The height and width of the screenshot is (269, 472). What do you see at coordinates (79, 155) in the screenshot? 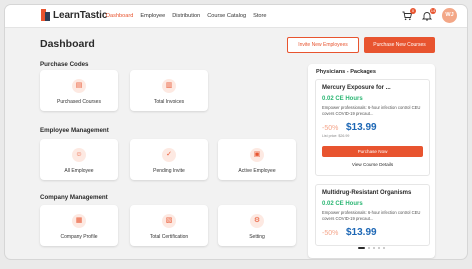
I see `users-icon: ☺` at bounding box center [79, 155].